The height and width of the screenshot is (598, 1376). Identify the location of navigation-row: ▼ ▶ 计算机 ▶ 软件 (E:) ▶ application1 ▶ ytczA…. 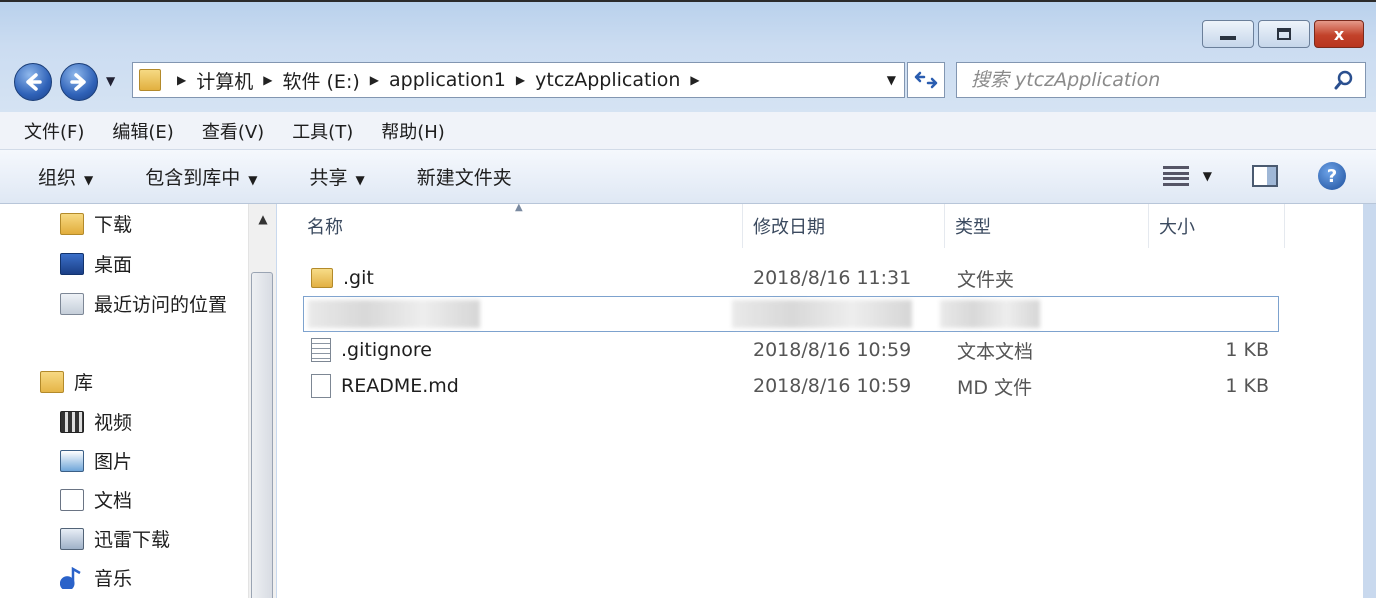
(688, 81).